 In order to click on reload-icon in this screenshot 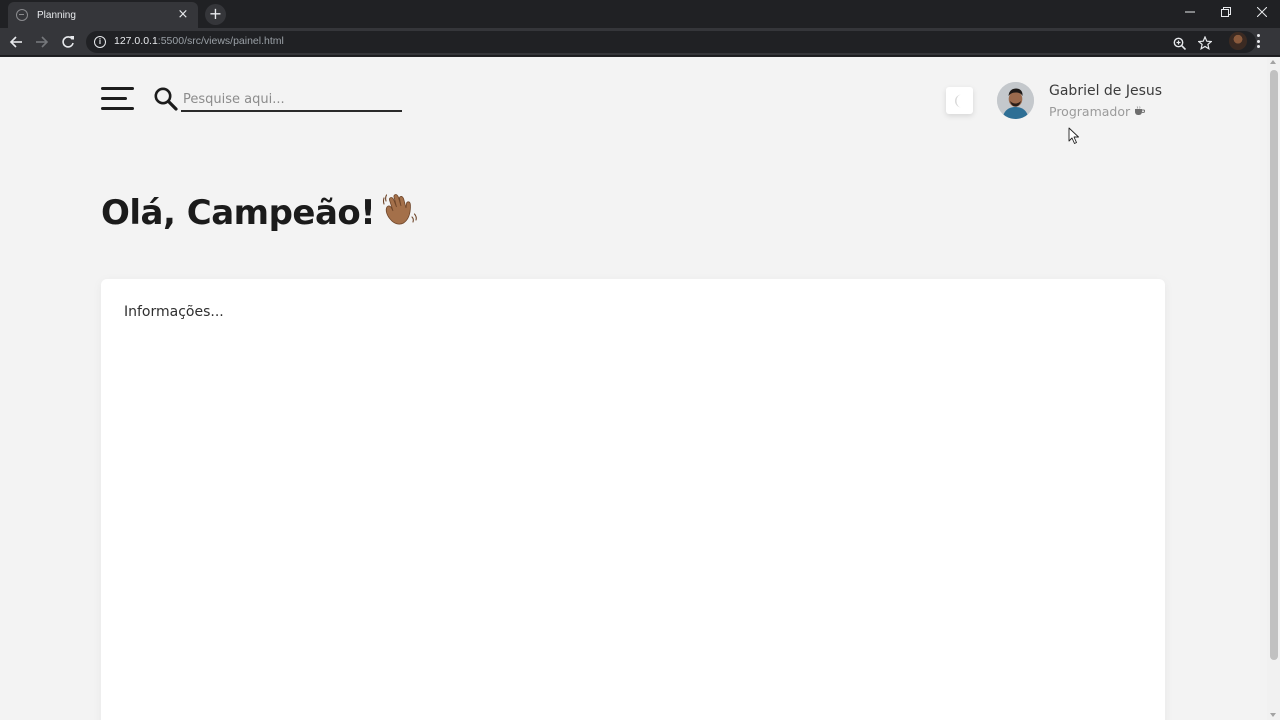, I will do `click(68, 42)`.